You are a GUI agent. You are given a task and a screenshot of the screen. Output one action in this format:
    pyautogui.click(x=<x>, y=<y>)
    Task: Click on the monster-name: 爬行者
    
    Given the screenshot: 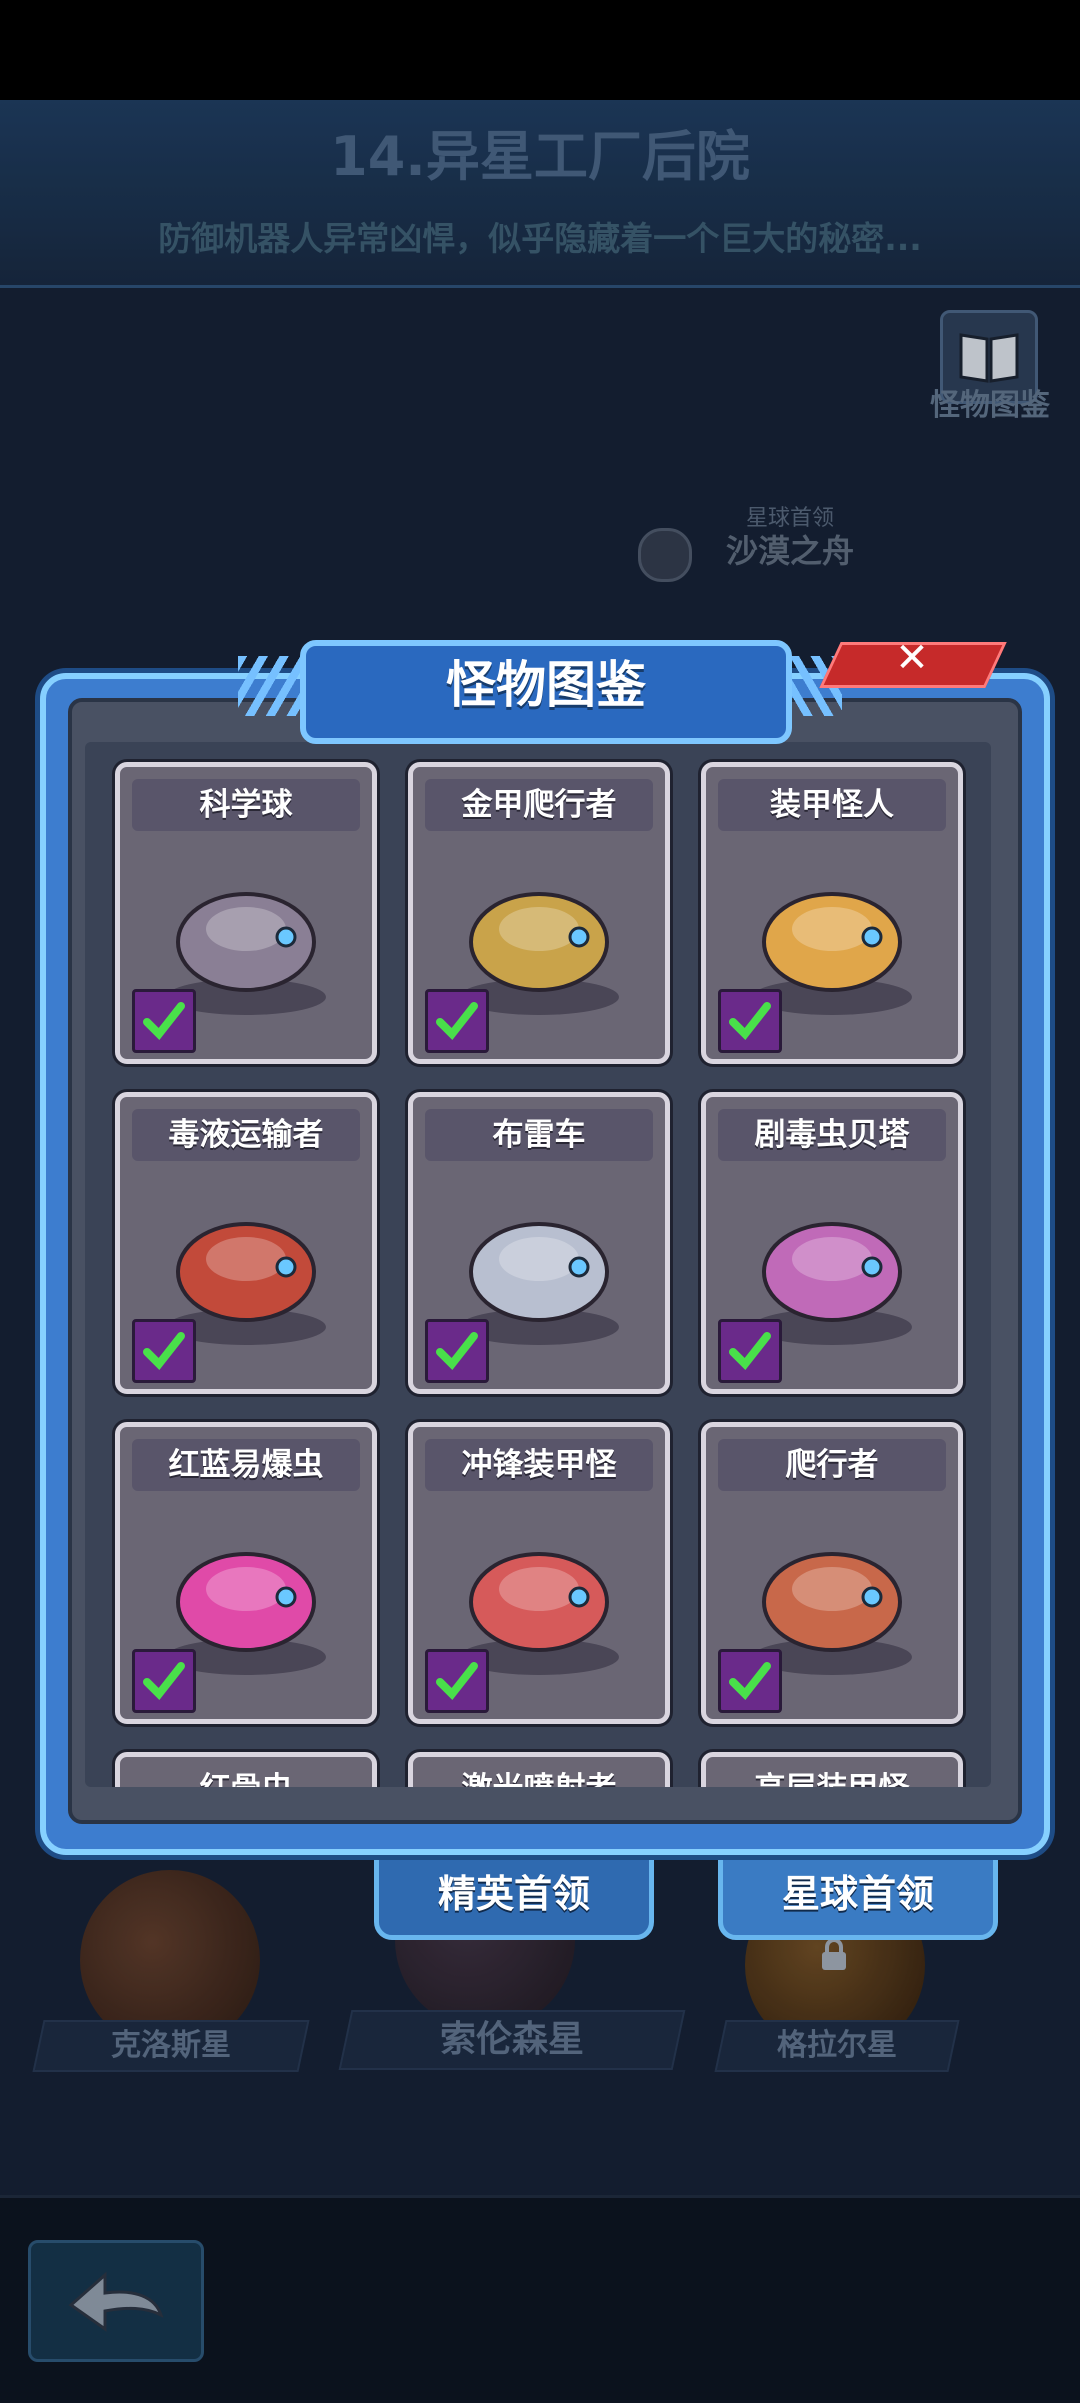 What is the action you would take?
    pyautogui.click(x=832, y=1465)
    